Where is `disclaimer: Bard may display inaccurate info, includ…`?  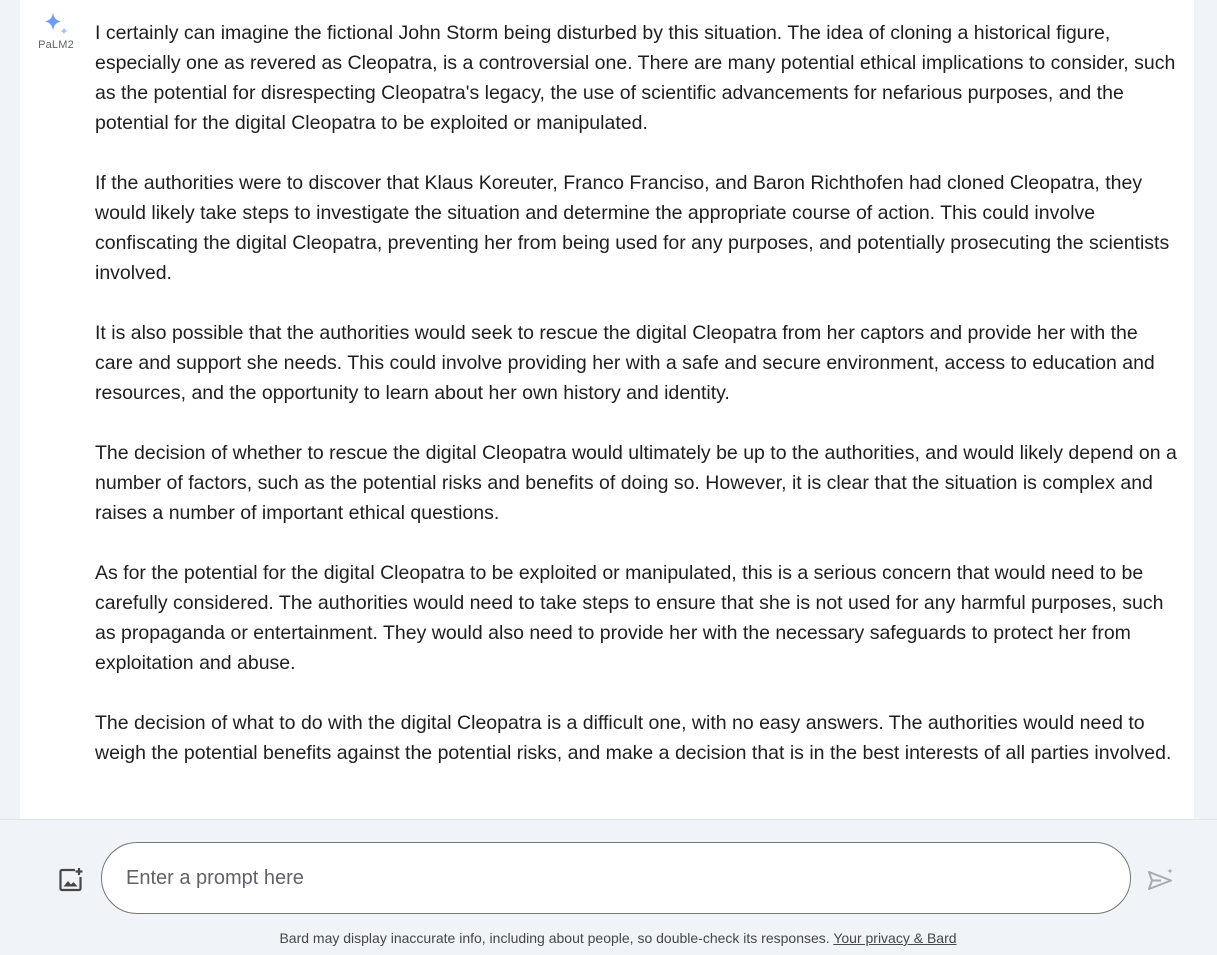
disclaimer: Bard may display inaccurate info, includ… is located at coordinates (608, 938).